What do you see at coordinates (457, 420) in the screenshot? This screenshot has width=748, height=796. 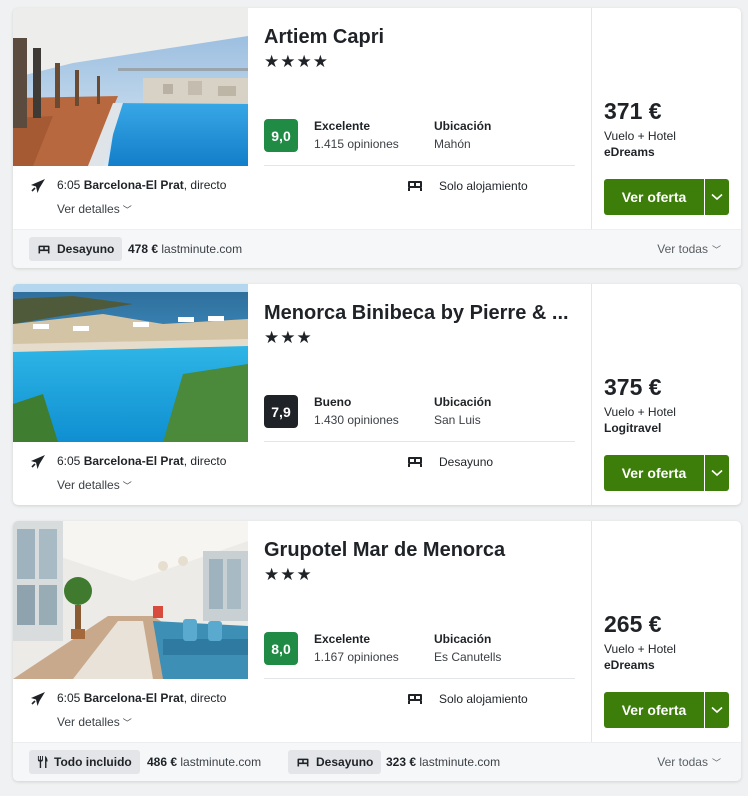 I see `location-value: San Luis` at bounding box center [457, 420].